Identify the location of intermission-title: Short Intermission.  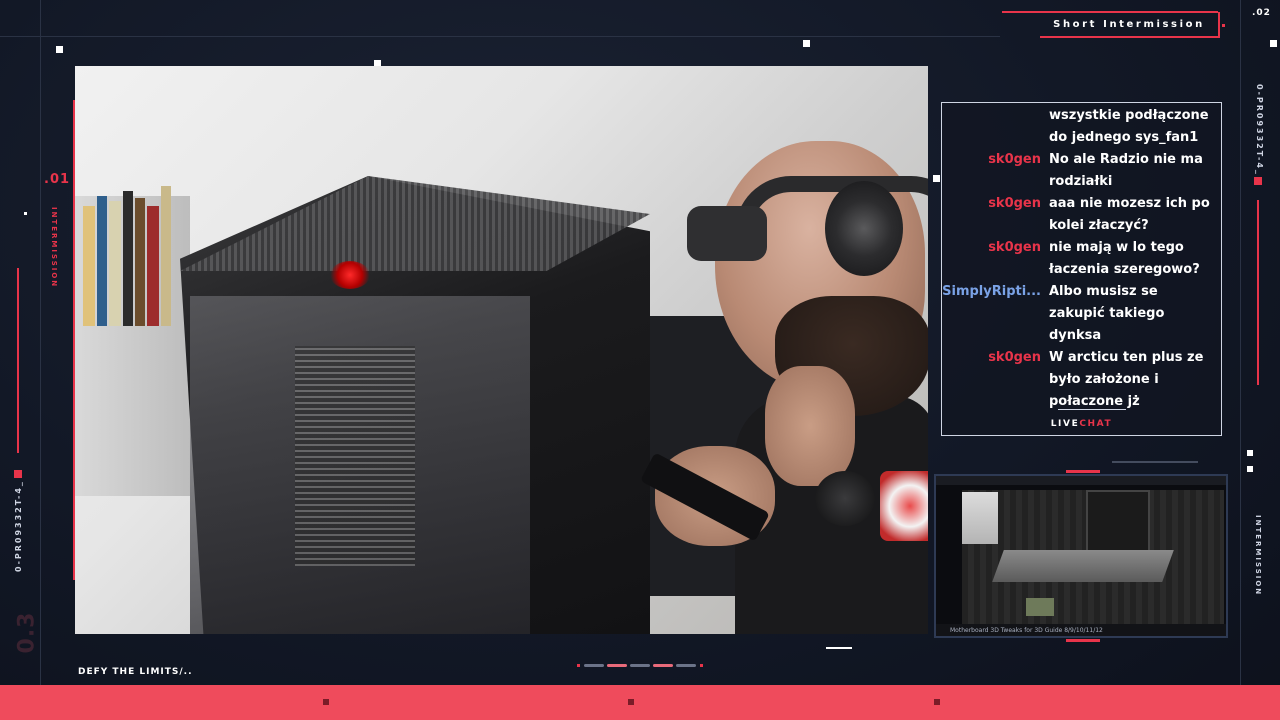
(1130, 25).